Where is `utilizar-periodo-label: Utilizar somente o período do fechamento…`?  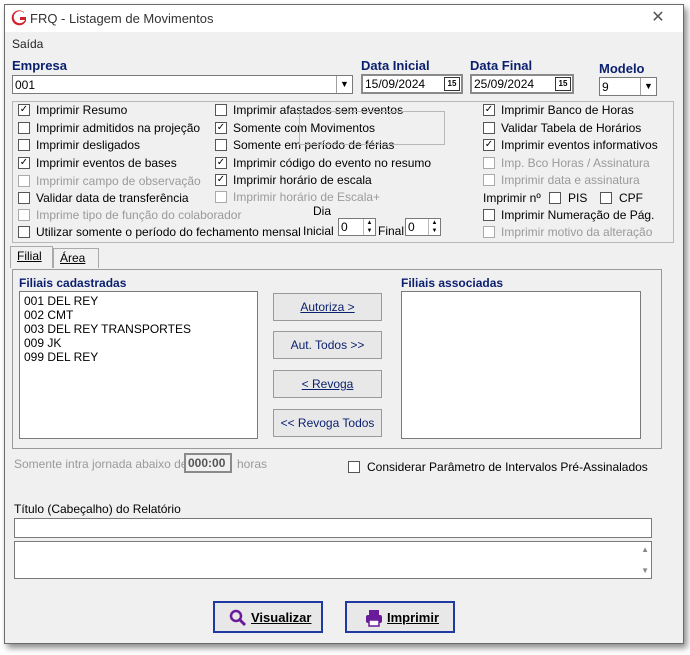
utilizar-periodo-label: Utilizar somente o período do fechamento… is located at coordinates (168, 232).